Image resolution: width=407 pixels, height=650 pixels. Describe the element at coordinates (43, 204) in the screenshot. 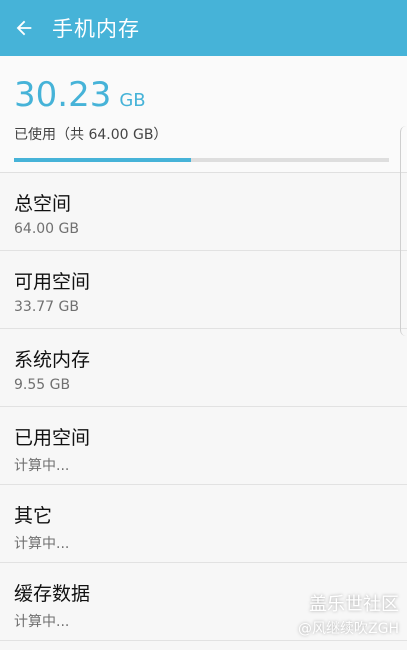

I see `item-label: 总空间` at that location.